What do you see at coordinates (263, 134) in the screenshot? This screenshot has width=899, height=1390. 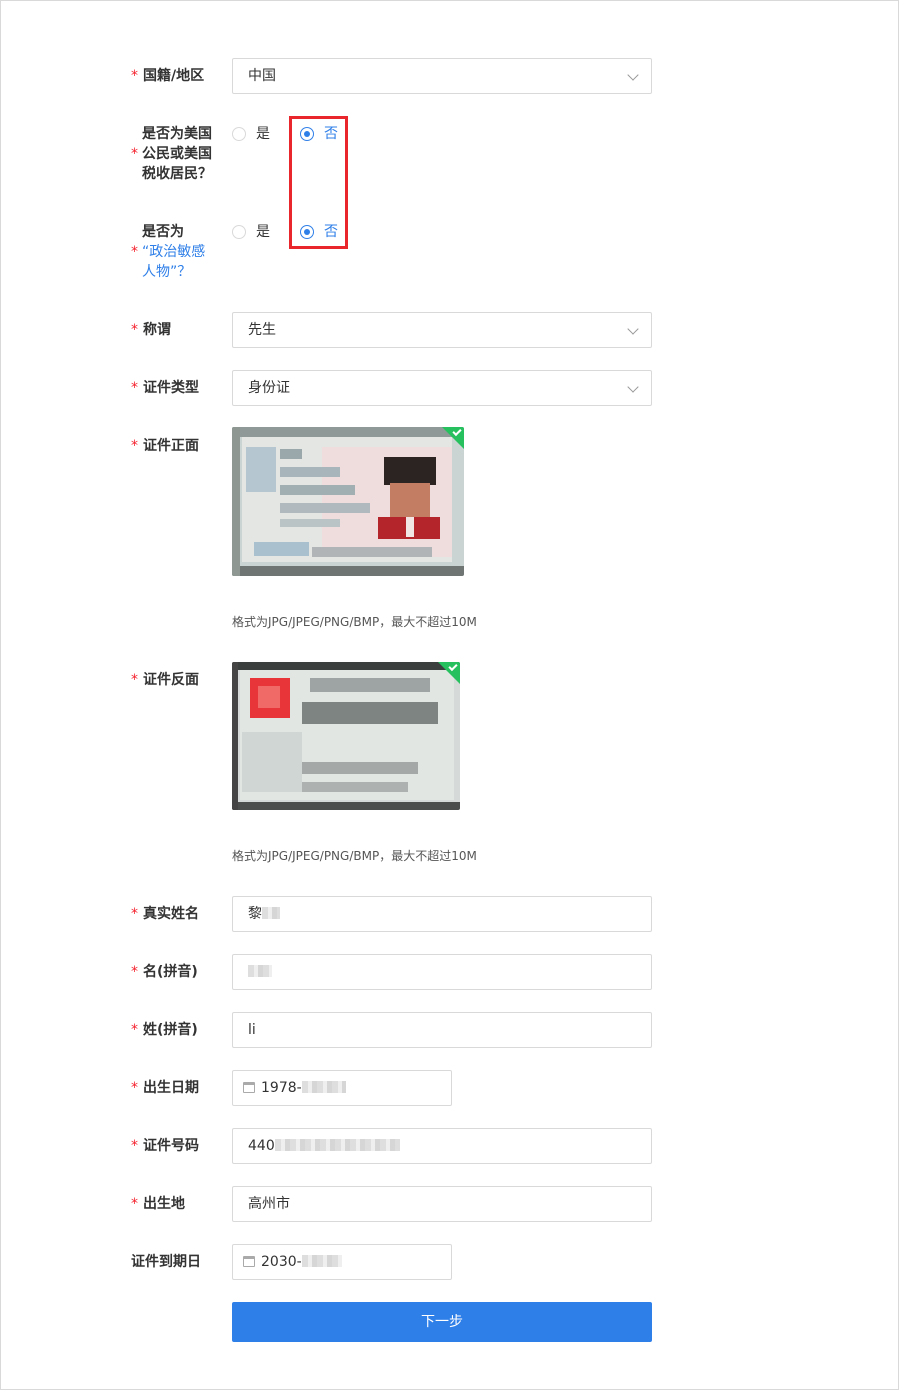 I see `us-tax-yes-label: 是` at bounding box center [263, 134].